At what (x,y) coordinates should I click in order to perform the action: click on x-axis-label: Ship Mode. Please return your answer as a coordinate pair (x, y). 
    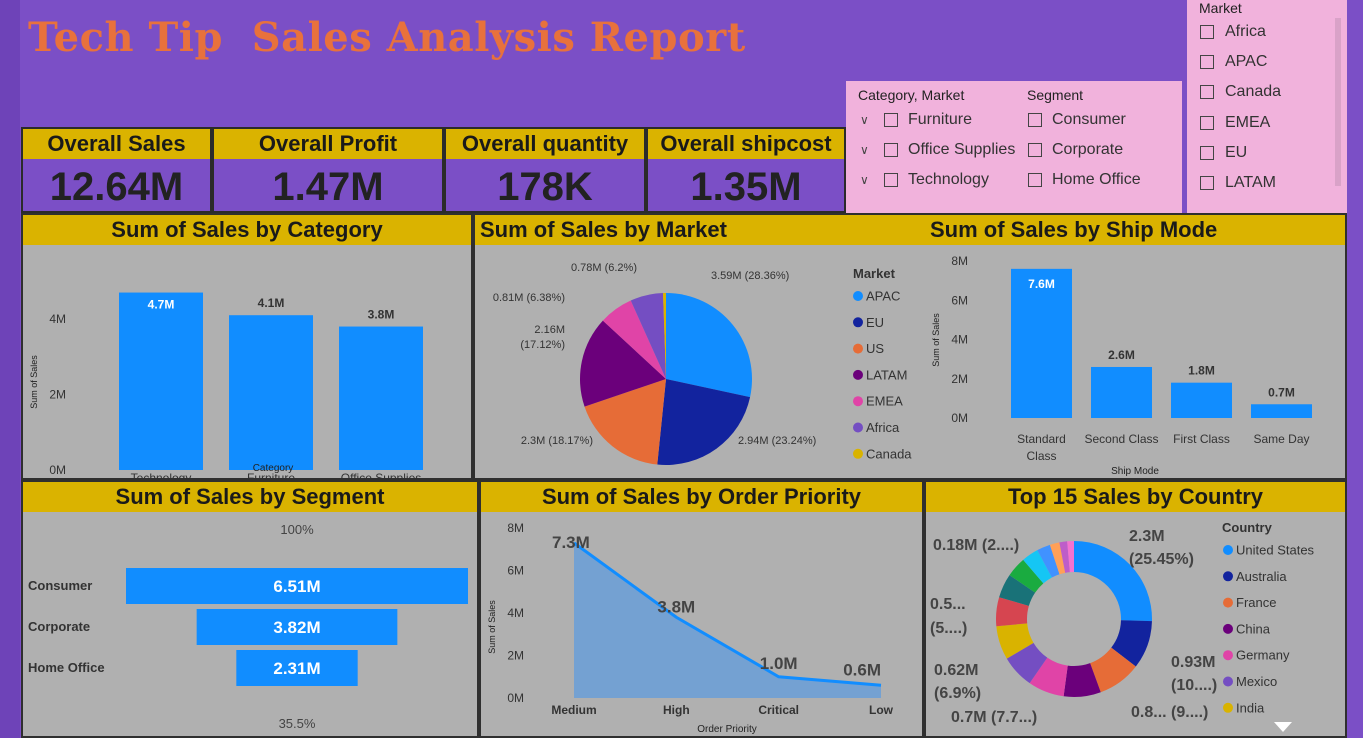
    Looking at the image, I should click on (1135, 471).